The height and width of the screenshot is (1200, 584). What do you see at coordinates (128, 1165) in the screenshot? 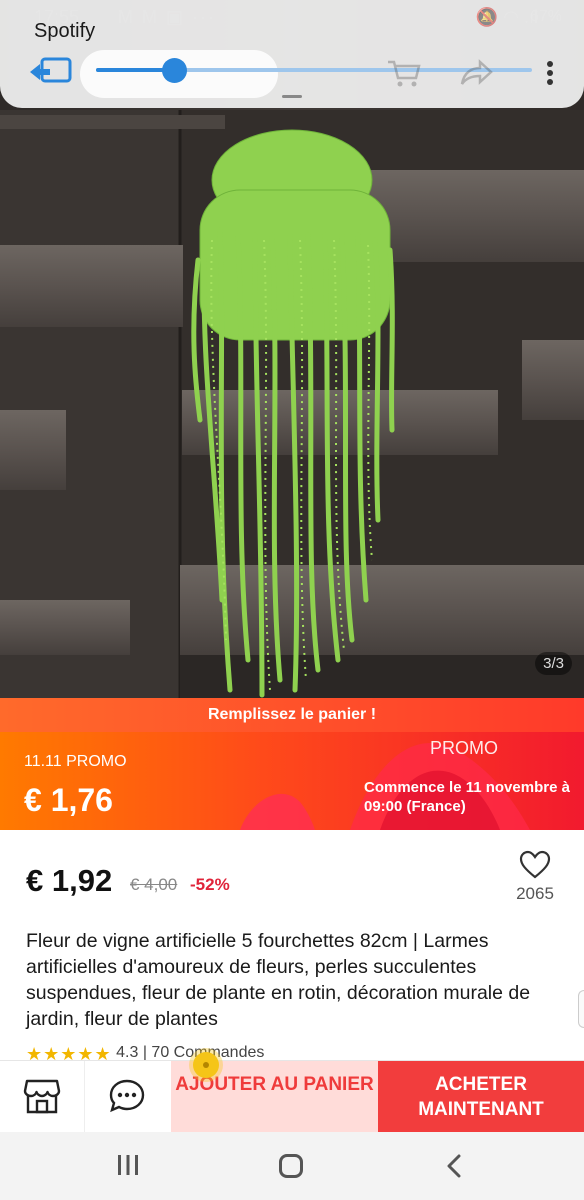
I see `recent-apps-icon` at bounding box center [128, 1165].